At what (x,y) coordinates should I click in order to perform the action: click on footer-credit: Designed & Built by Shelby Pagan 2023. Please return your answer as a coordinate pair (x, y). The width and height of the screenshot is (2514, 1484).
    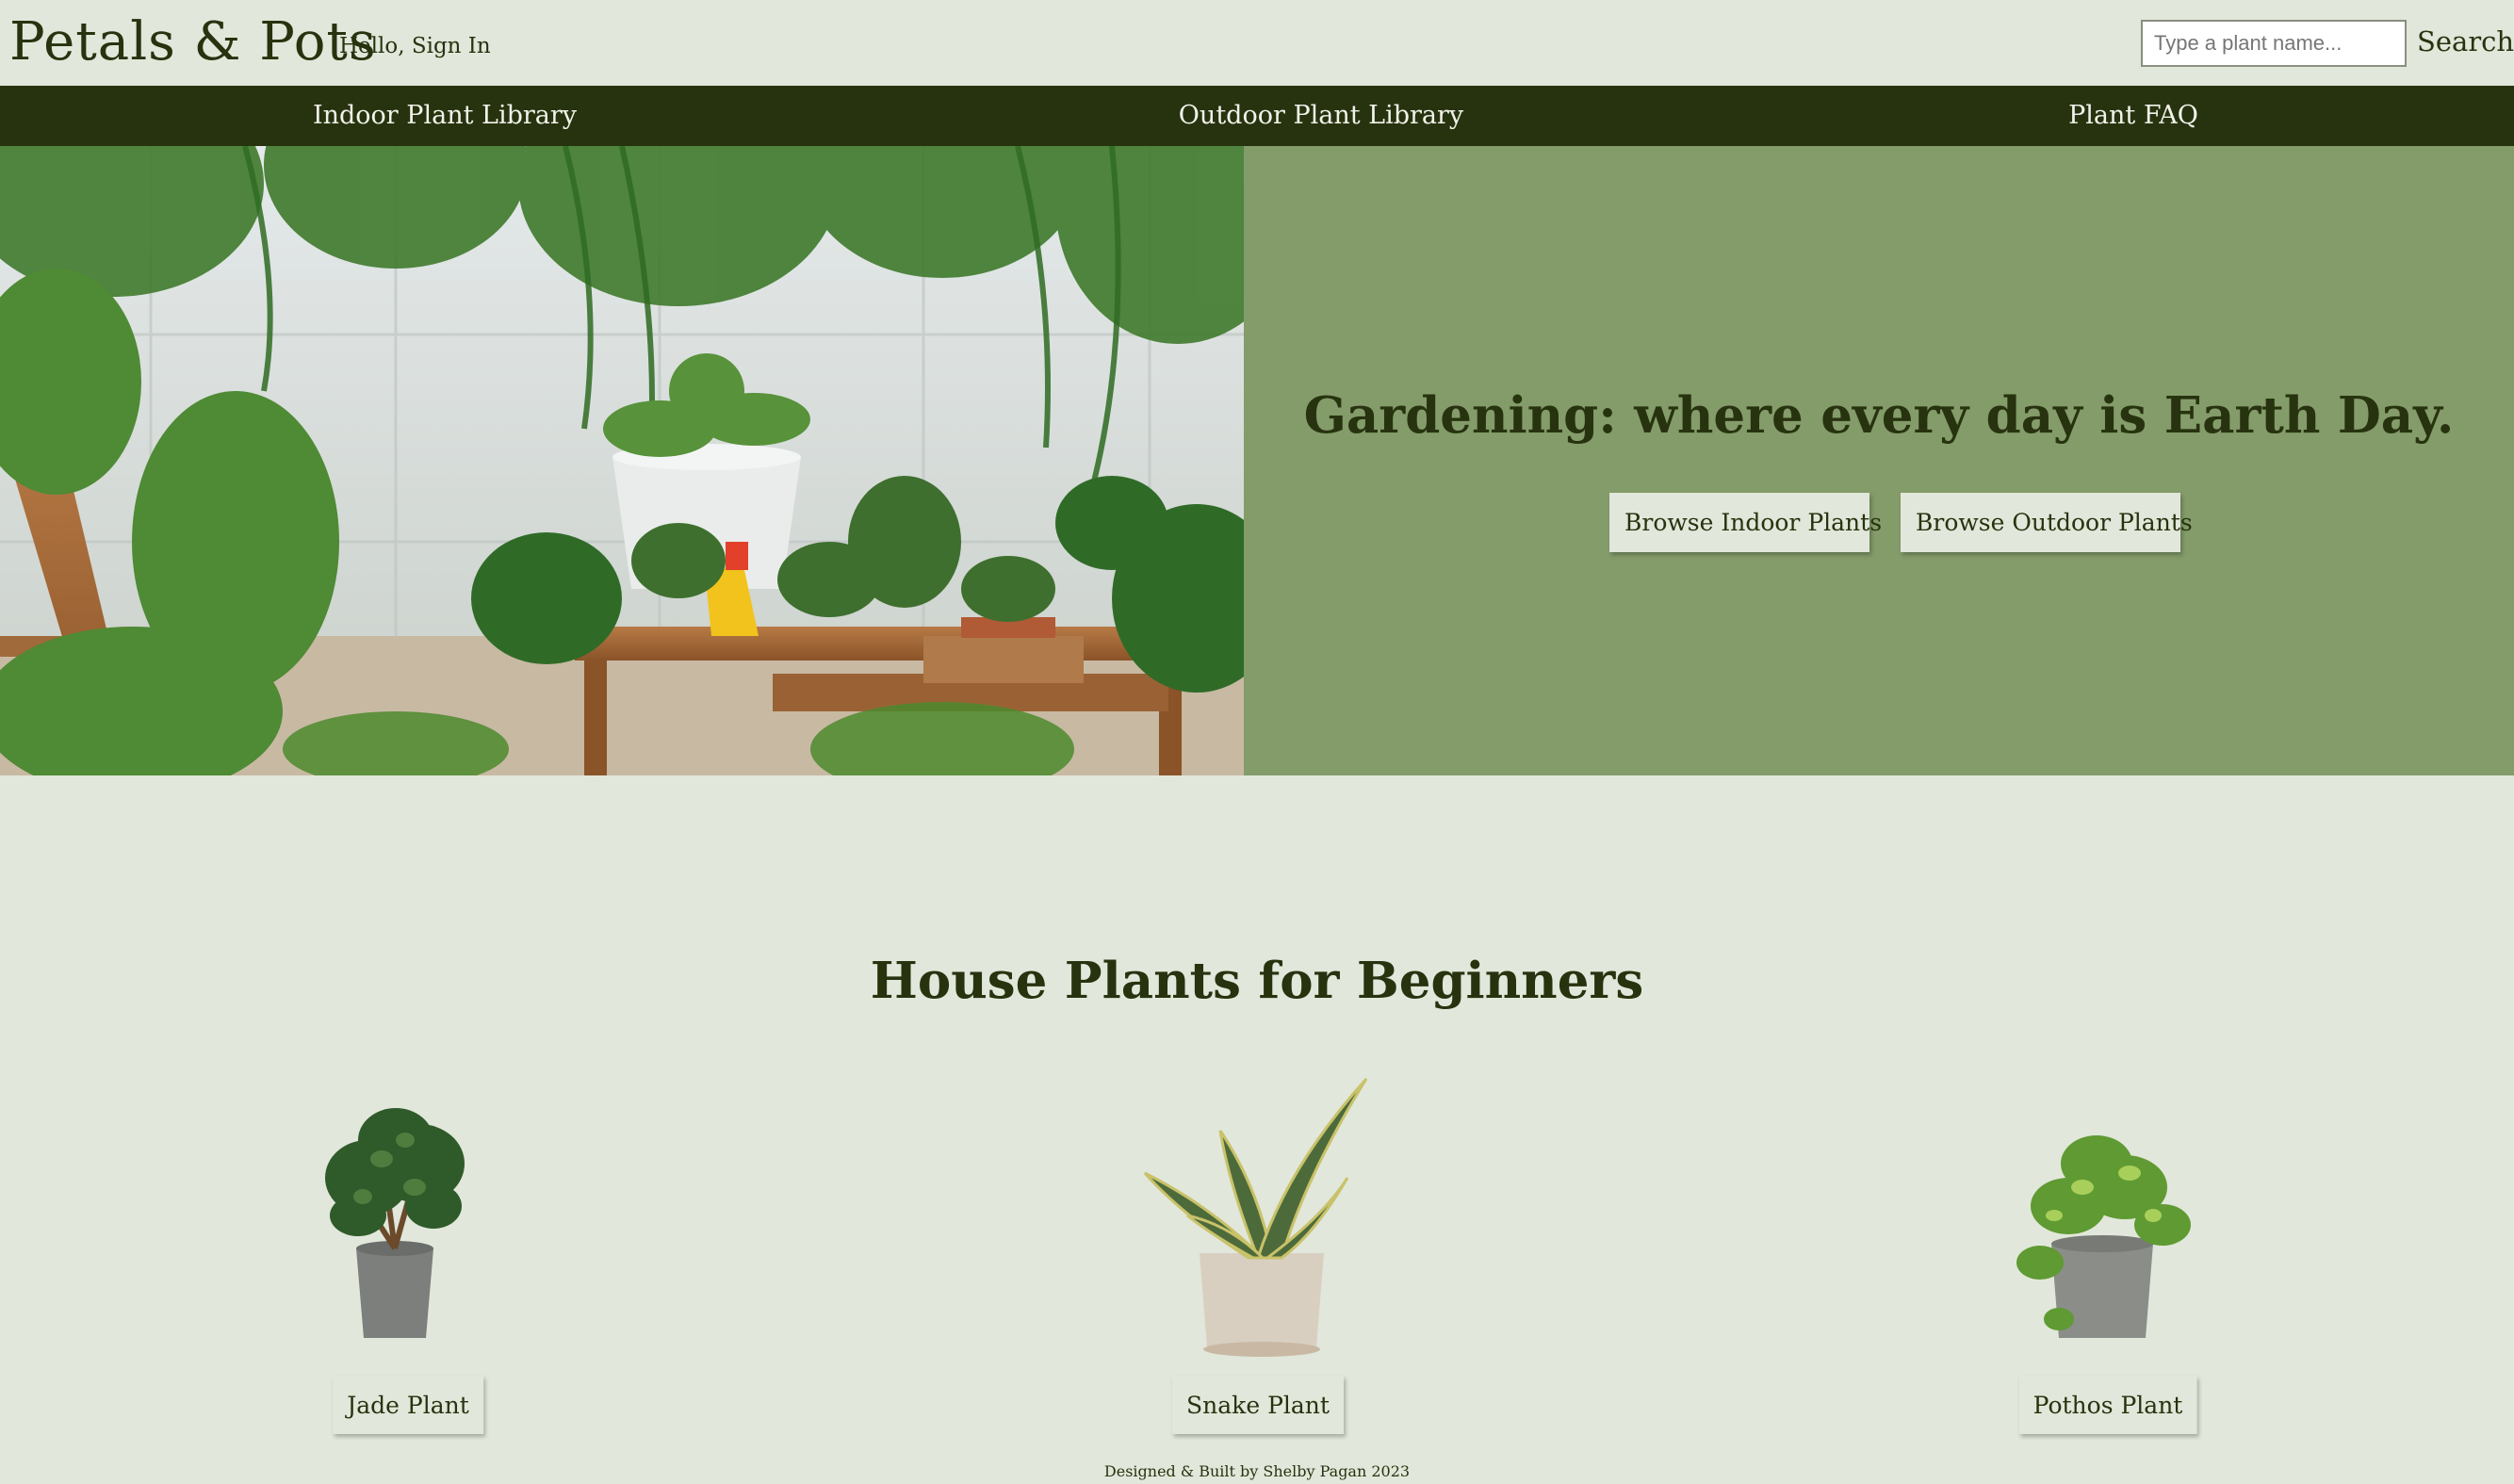
    Looking at the image, I should click on (1257, 1471).